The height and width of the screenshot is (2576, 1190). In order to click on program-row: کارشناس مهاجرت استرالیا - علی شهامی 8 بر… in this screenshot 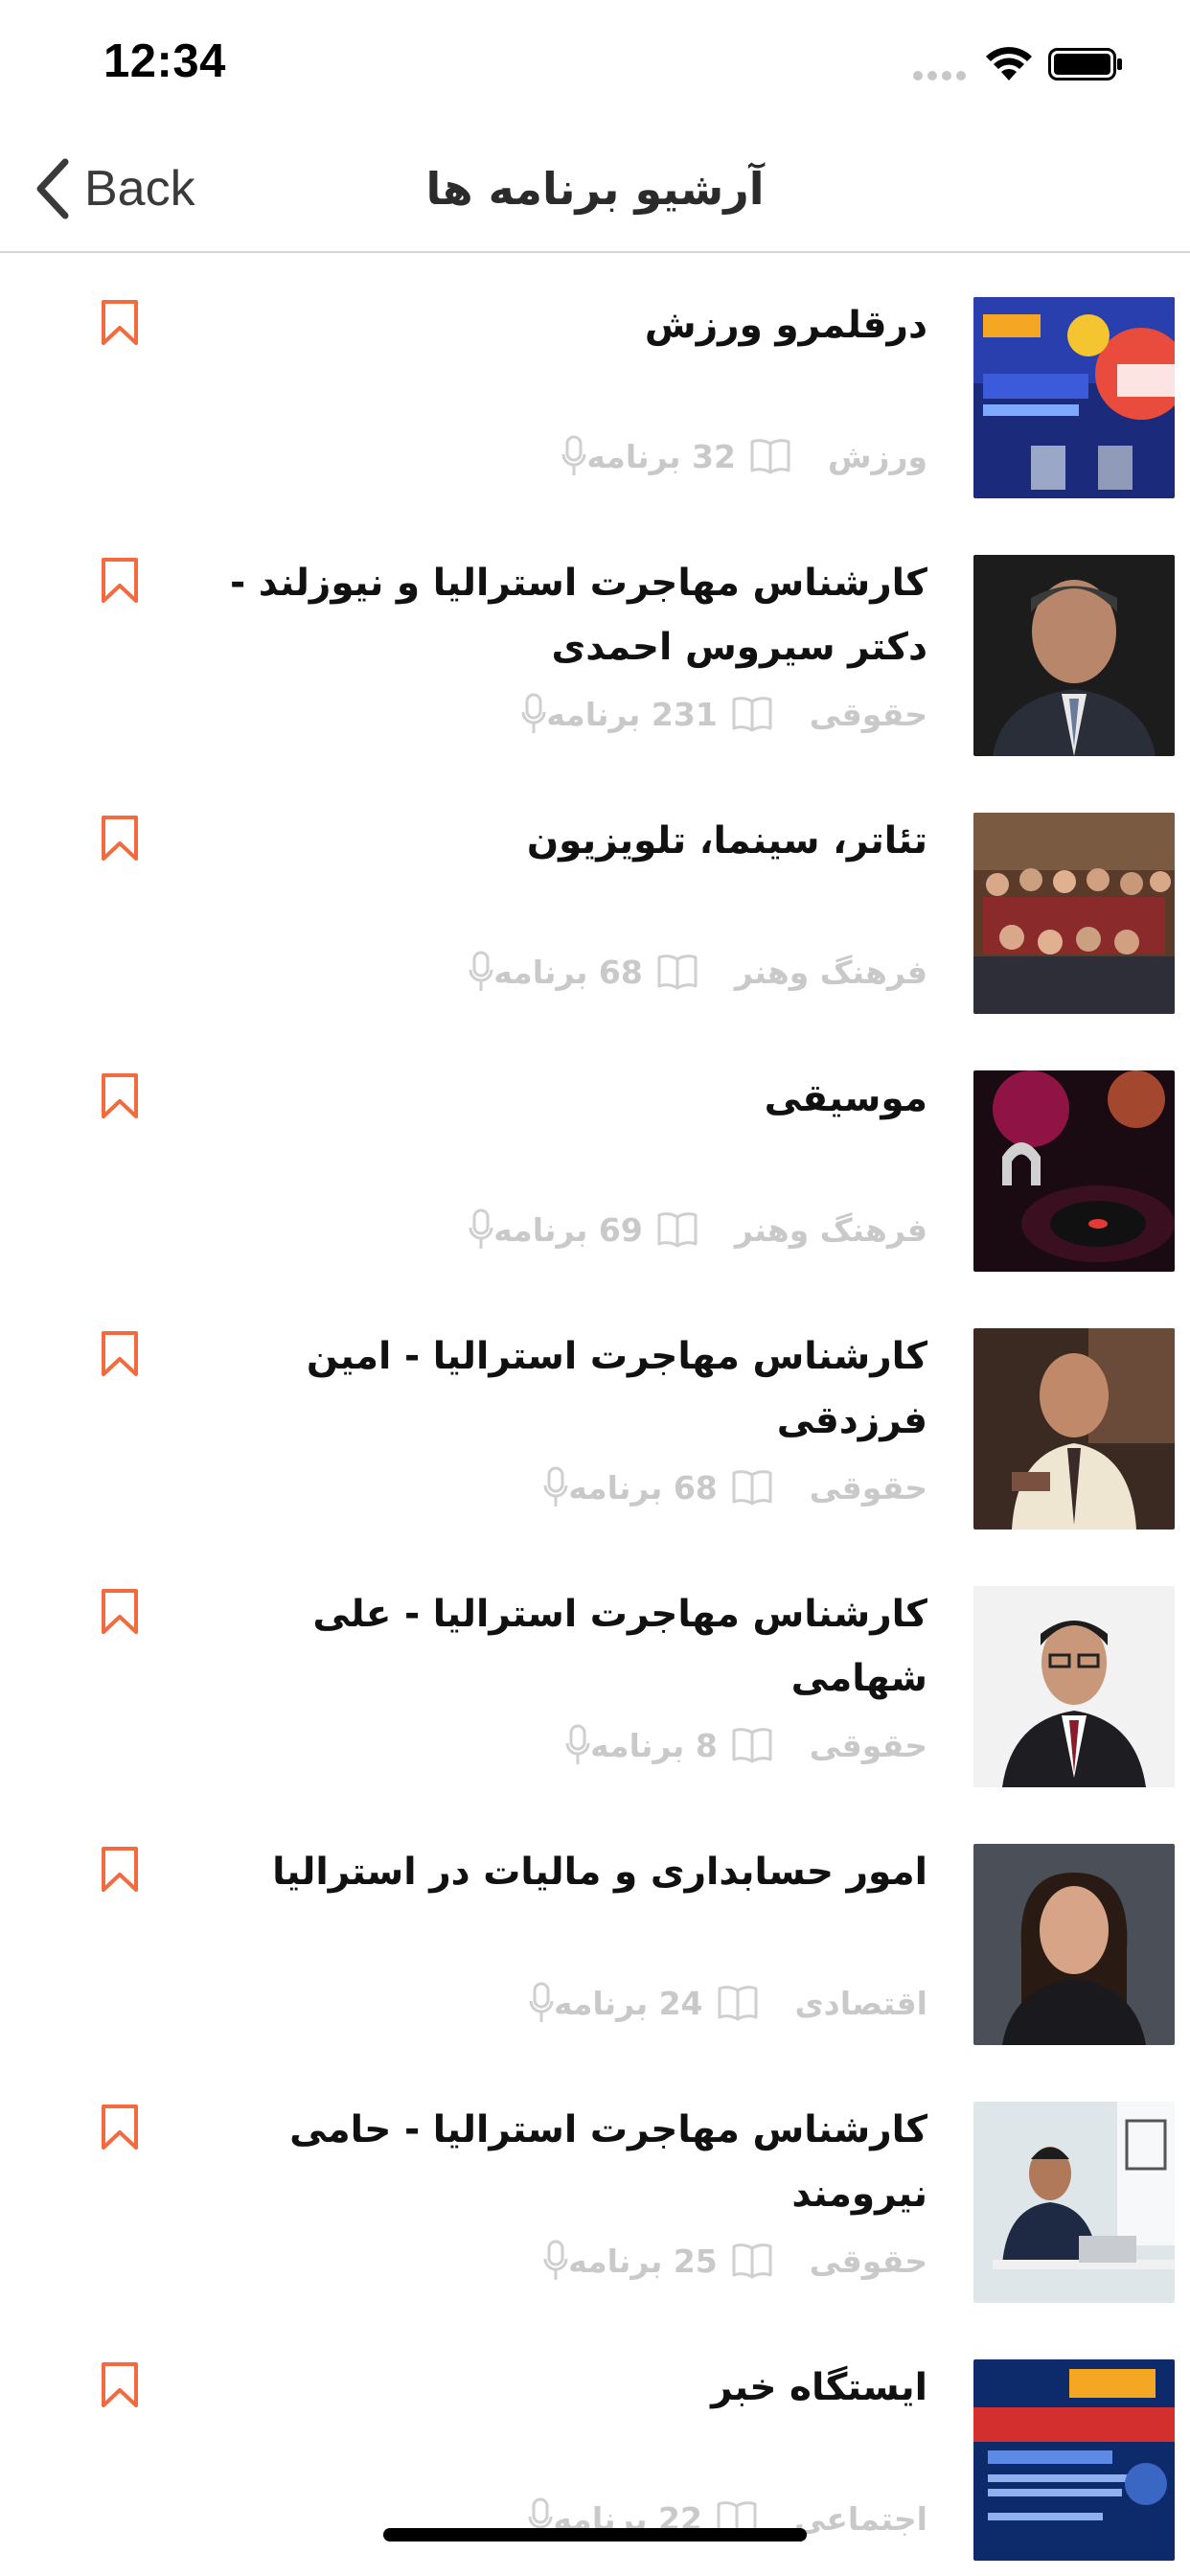, I will do `click(595, 1673)`.